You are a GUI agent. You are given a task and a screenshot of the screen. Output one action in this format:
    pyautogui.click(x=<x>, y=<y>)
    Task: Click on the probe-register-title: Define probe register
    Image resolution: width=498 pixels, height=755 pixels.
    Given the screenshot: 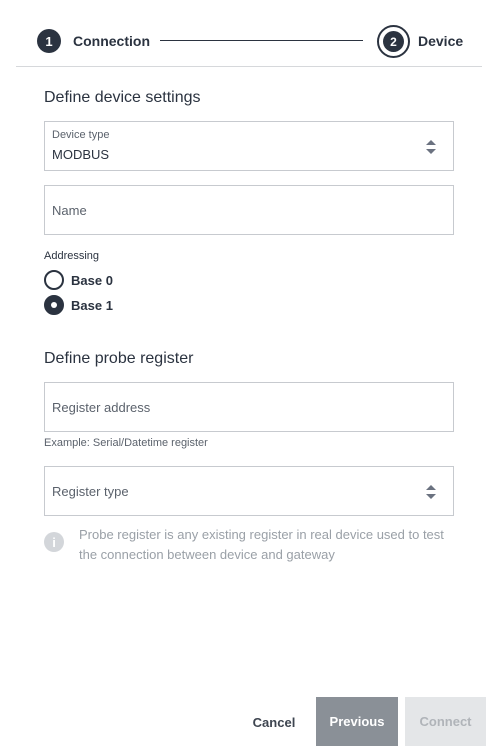 What is the action you would take?
    pyautogui.click(x=119, y=358)
    